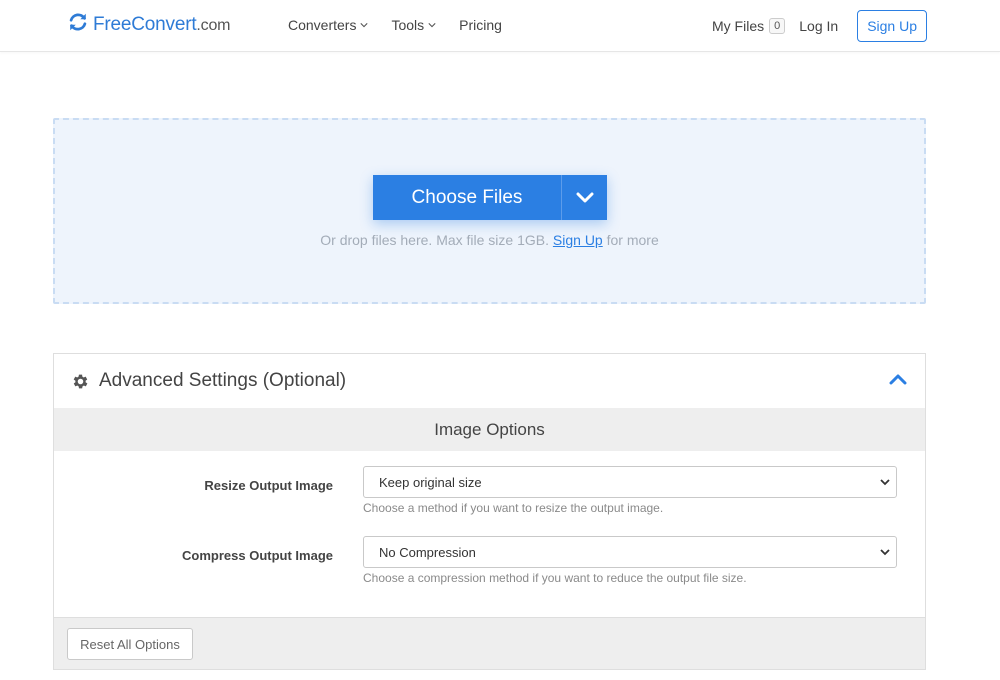 This screenshot has width=1000, height=680. I want to click on my-files-label: My Files, so click(738, 26).